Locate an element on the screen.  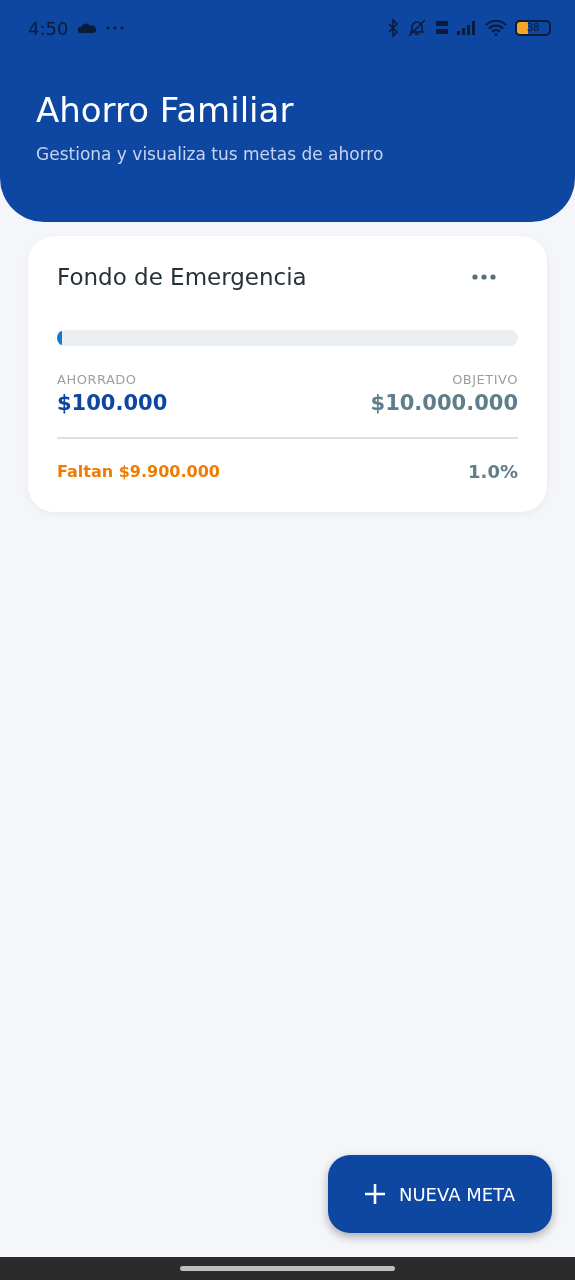
goal-name: Fondo de Emergencia is located at coordinates (182, 277).